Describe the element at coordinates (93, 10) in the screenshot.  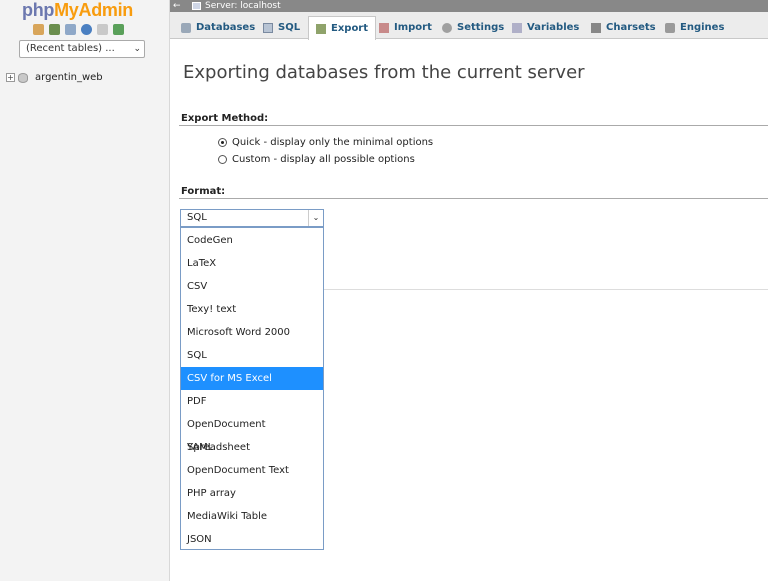
I see `logo-myadmin-text: MyAdmin` at that location.